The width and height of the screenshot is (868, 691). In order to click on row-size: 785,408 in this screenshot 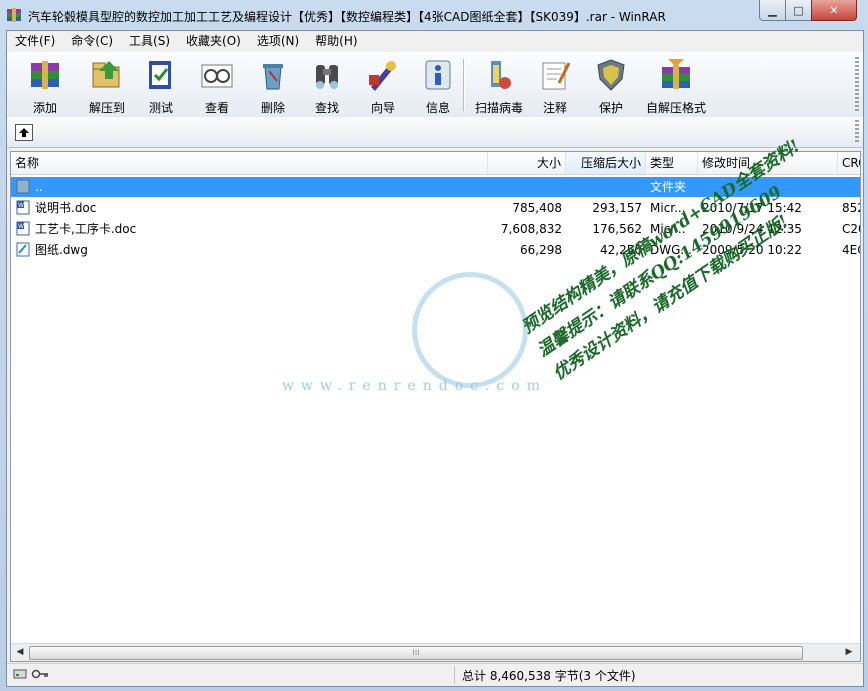, I will do `click(537, 208)`.